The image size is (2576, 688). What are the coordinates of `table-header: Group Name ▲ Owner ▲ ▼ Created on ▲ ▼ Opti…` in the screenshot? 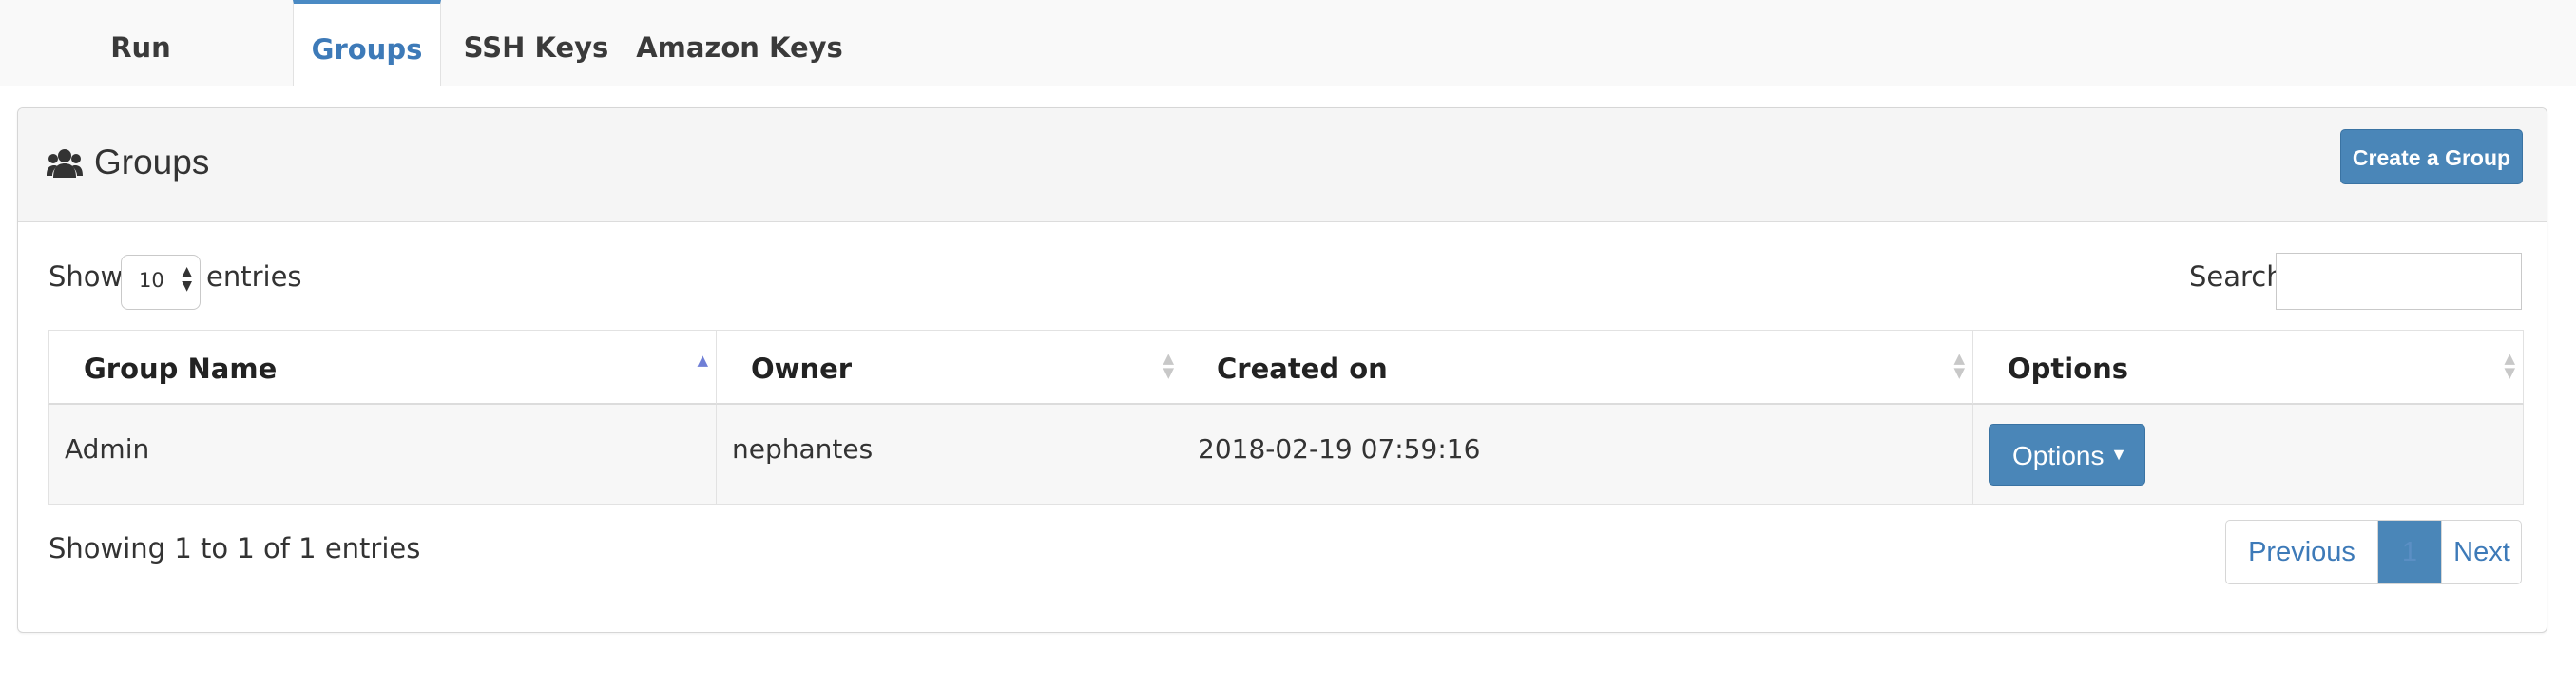 It's located at (1286, 368).